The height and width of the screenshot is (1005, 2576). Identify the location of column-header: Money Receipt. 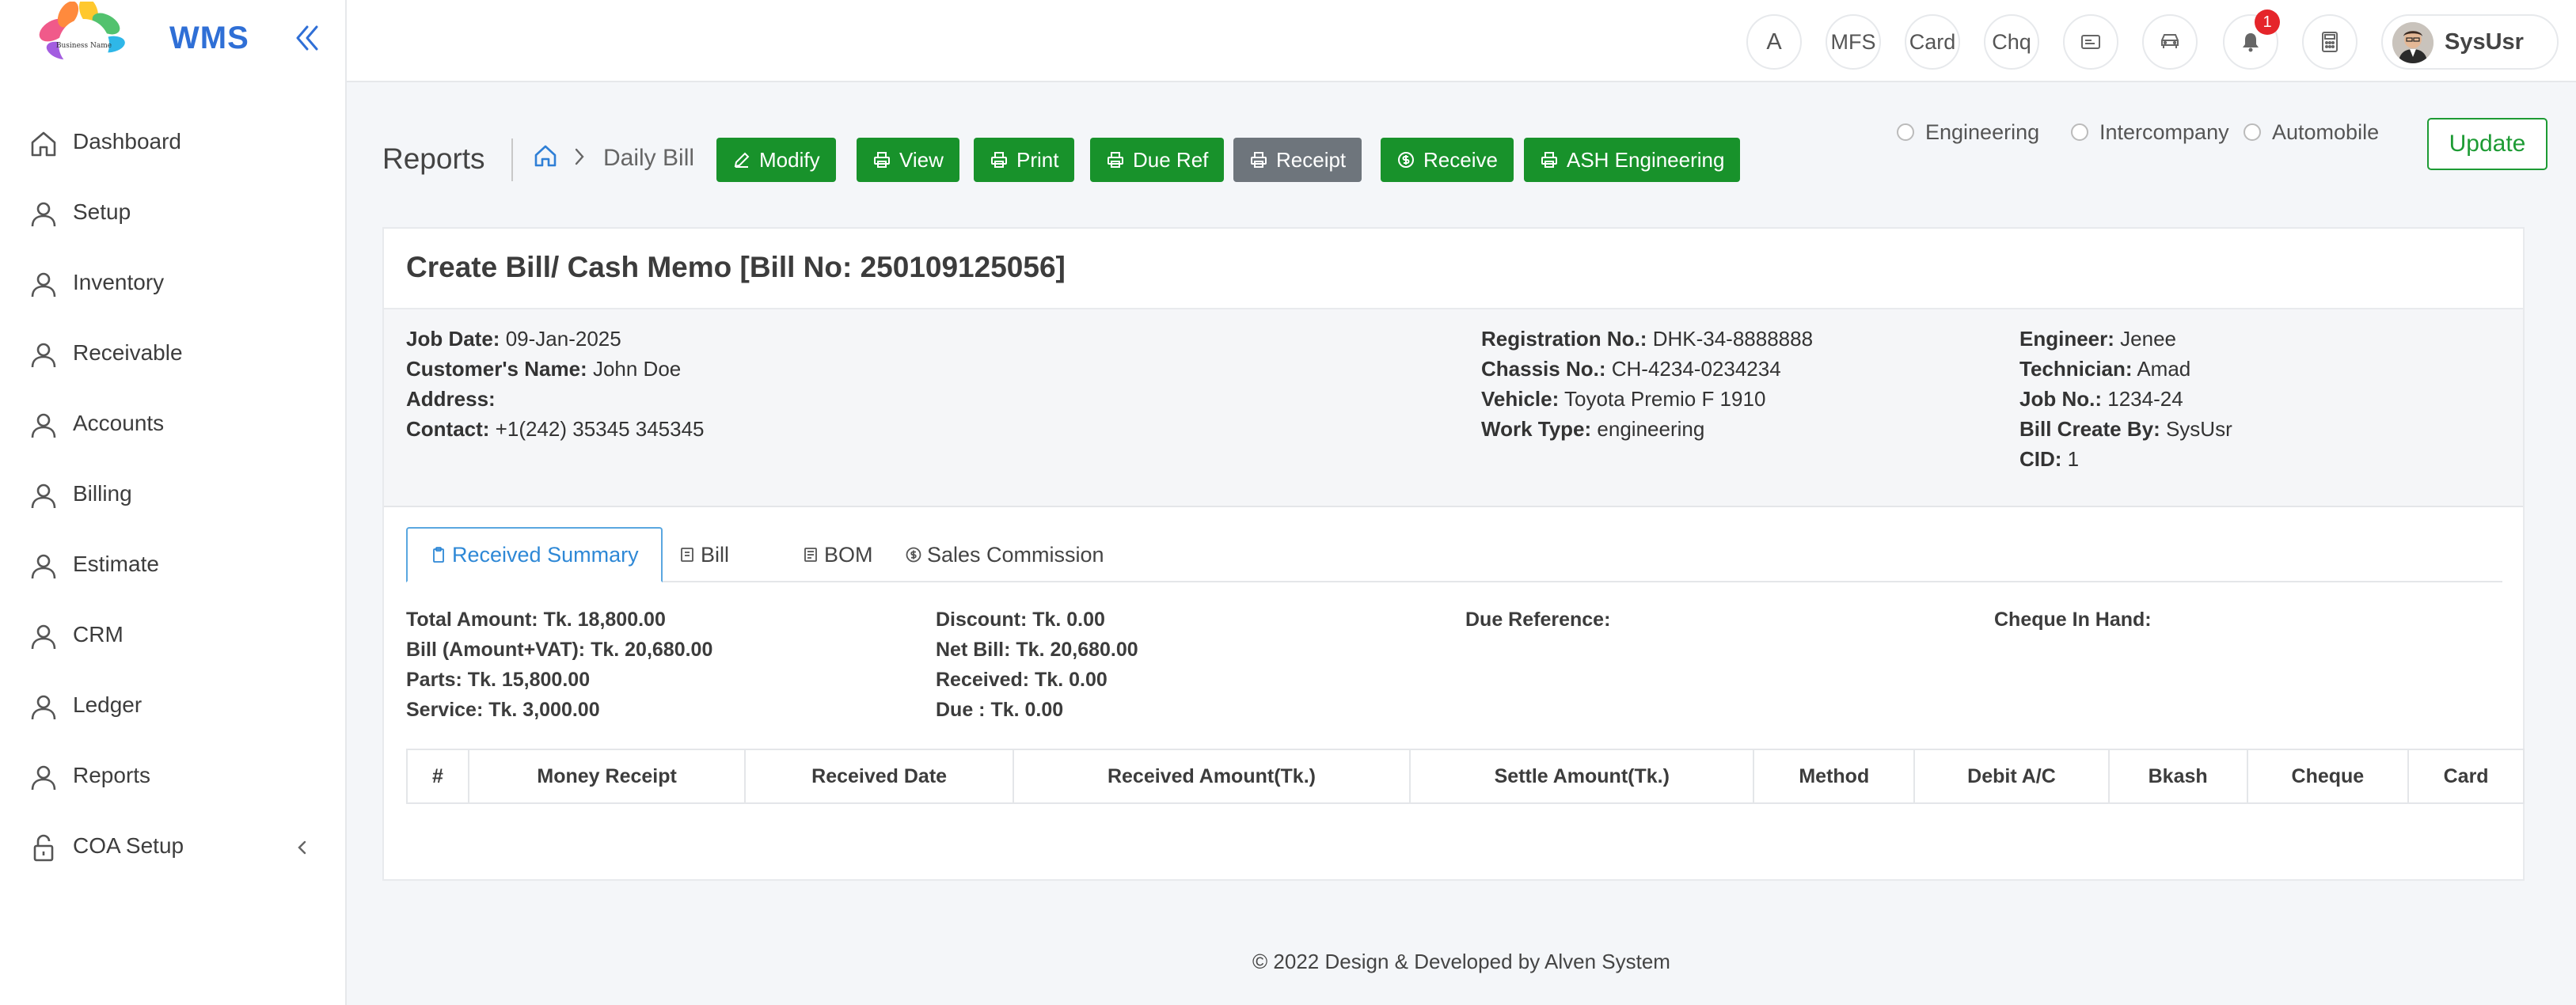
(608, 776).